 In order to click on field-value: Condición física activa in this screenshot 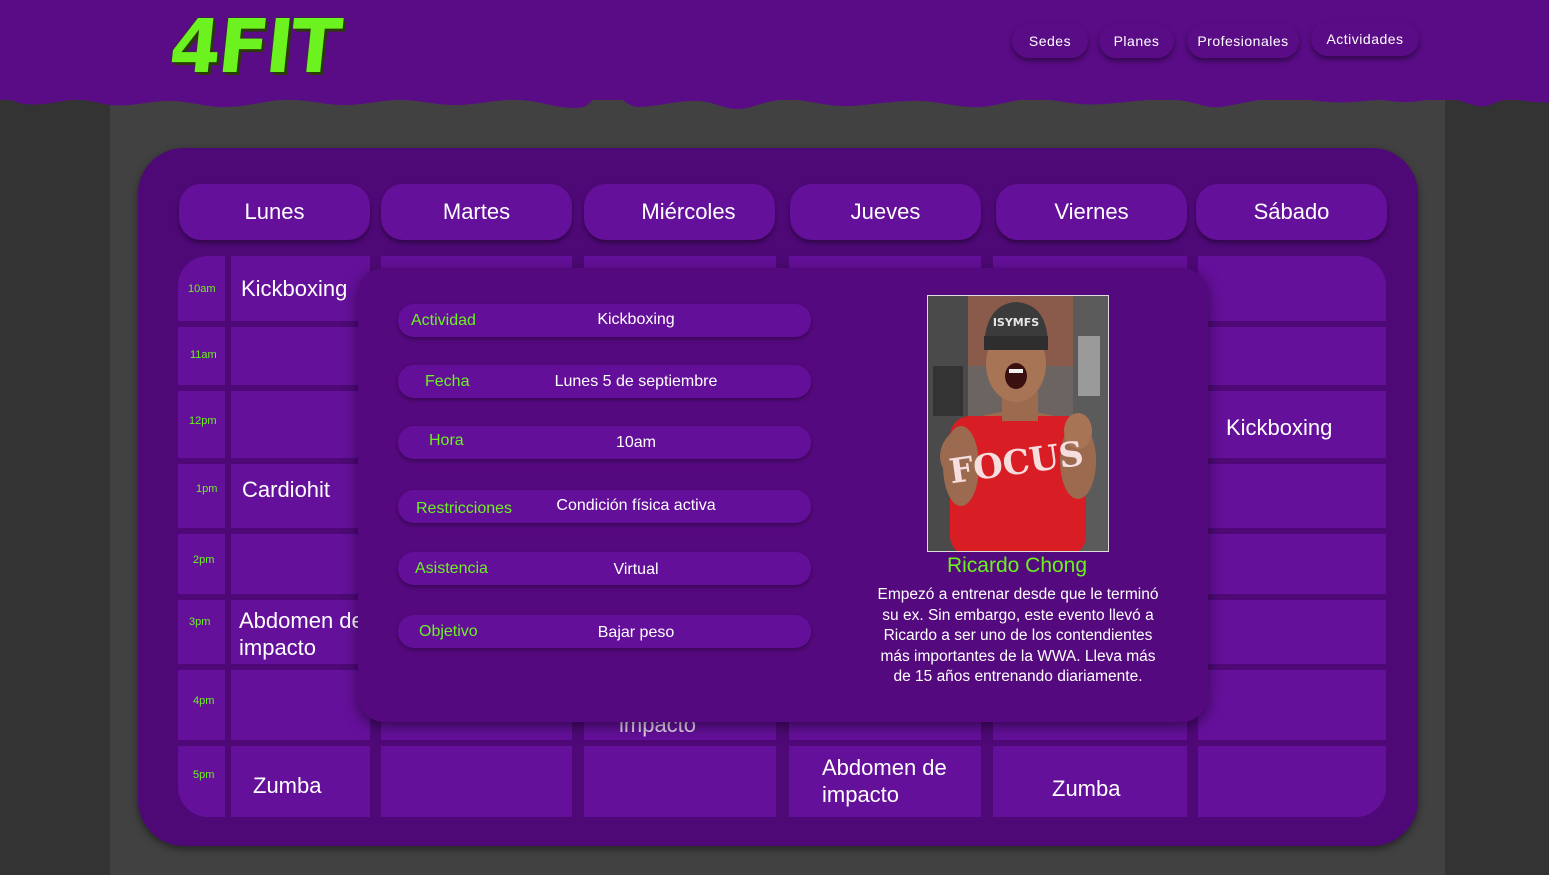, I will do `click(636, 505)`.